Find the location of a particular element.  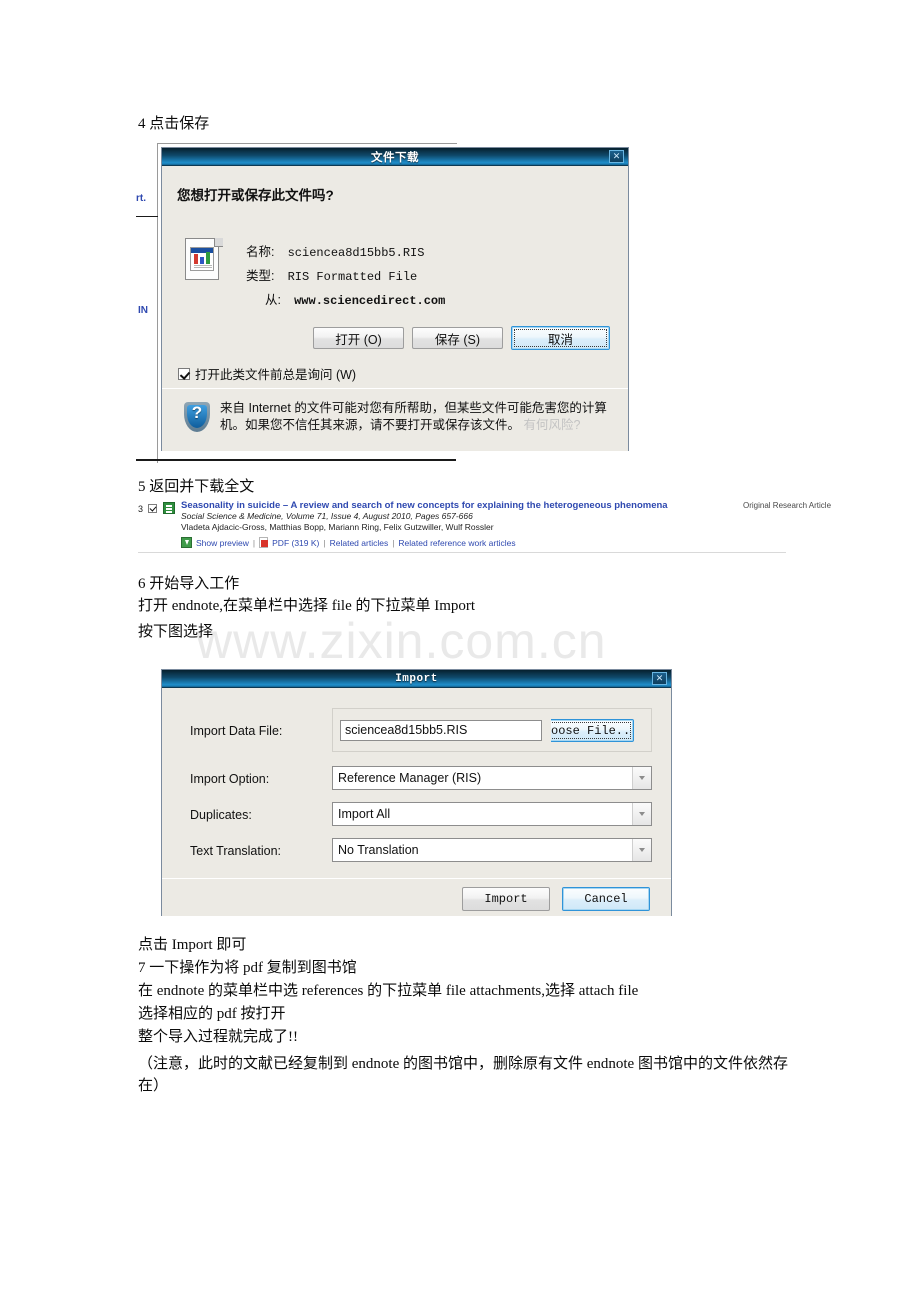

checkbox-checked-icon is located at coordinates (184, 373).